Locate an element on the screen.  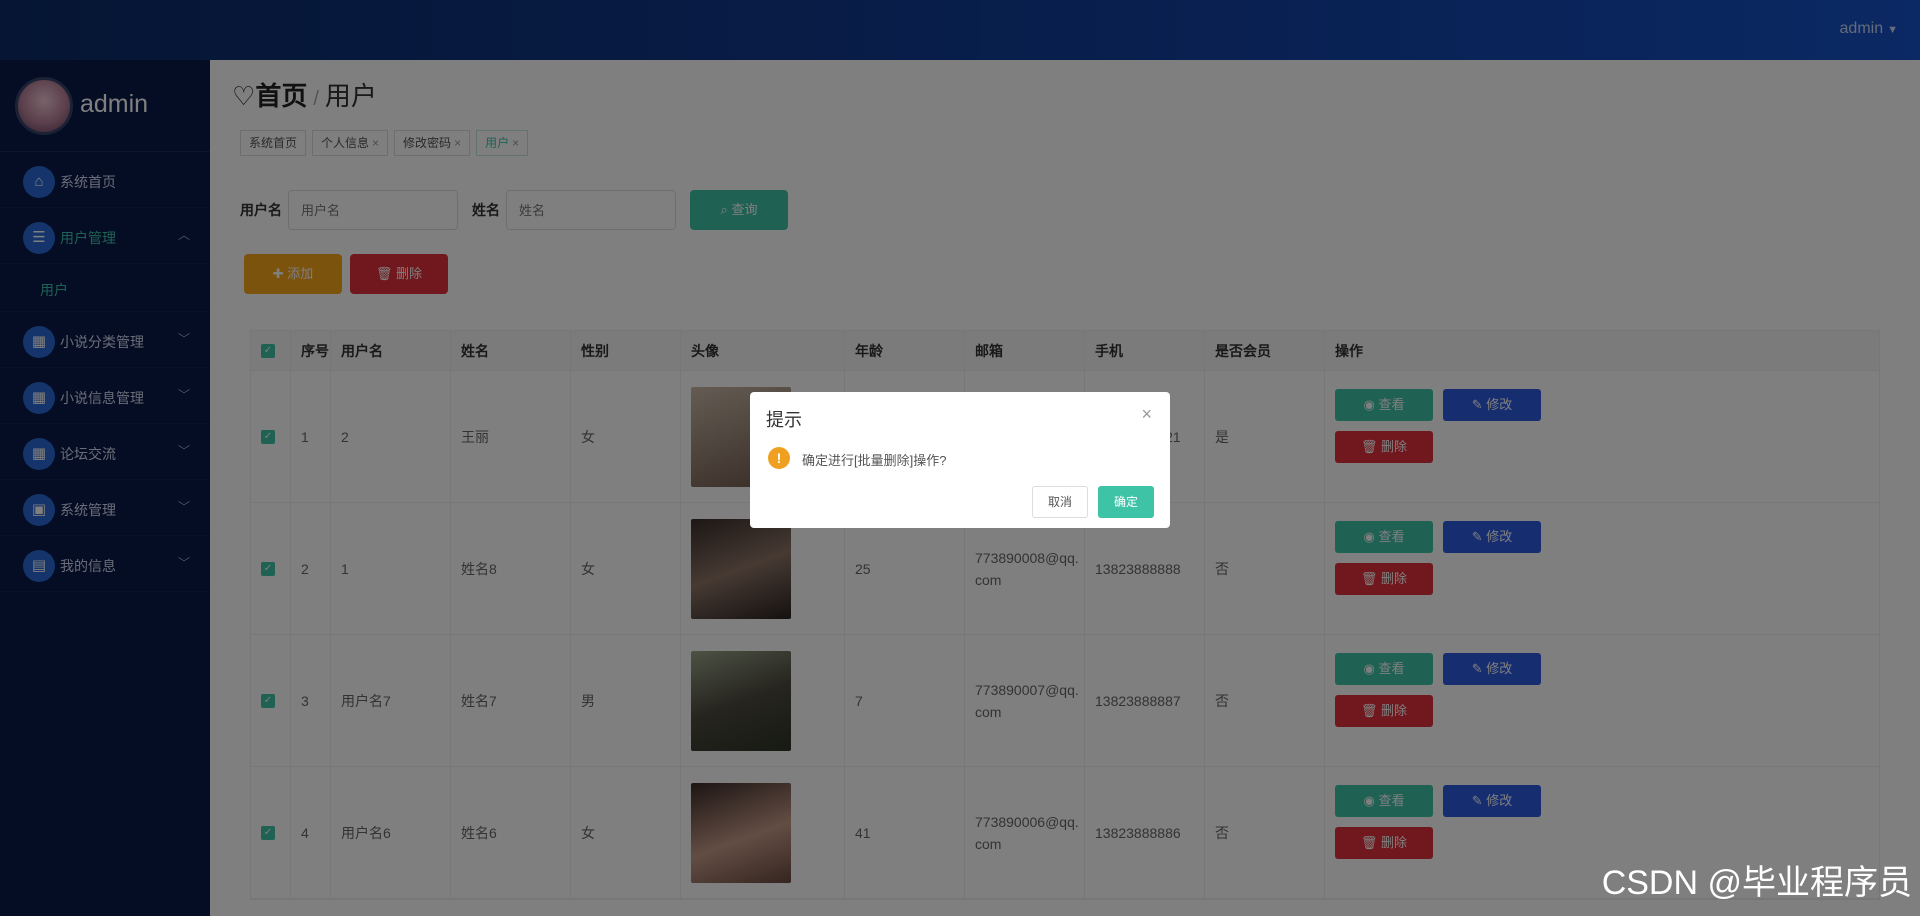
confirm-button: 确定 is located at coordinates (1126, 502).